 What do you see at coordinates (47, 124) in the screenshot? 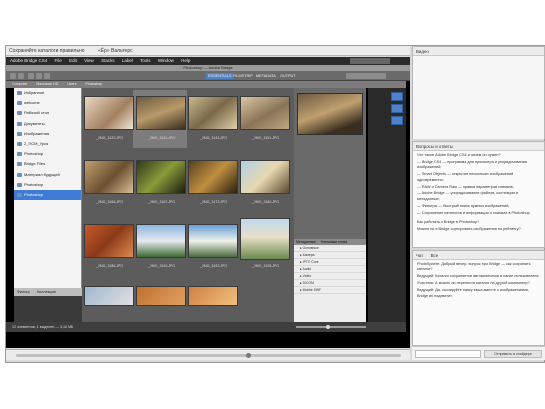
I see `sidebar-item: Документы` at bounding box center [47, 124].